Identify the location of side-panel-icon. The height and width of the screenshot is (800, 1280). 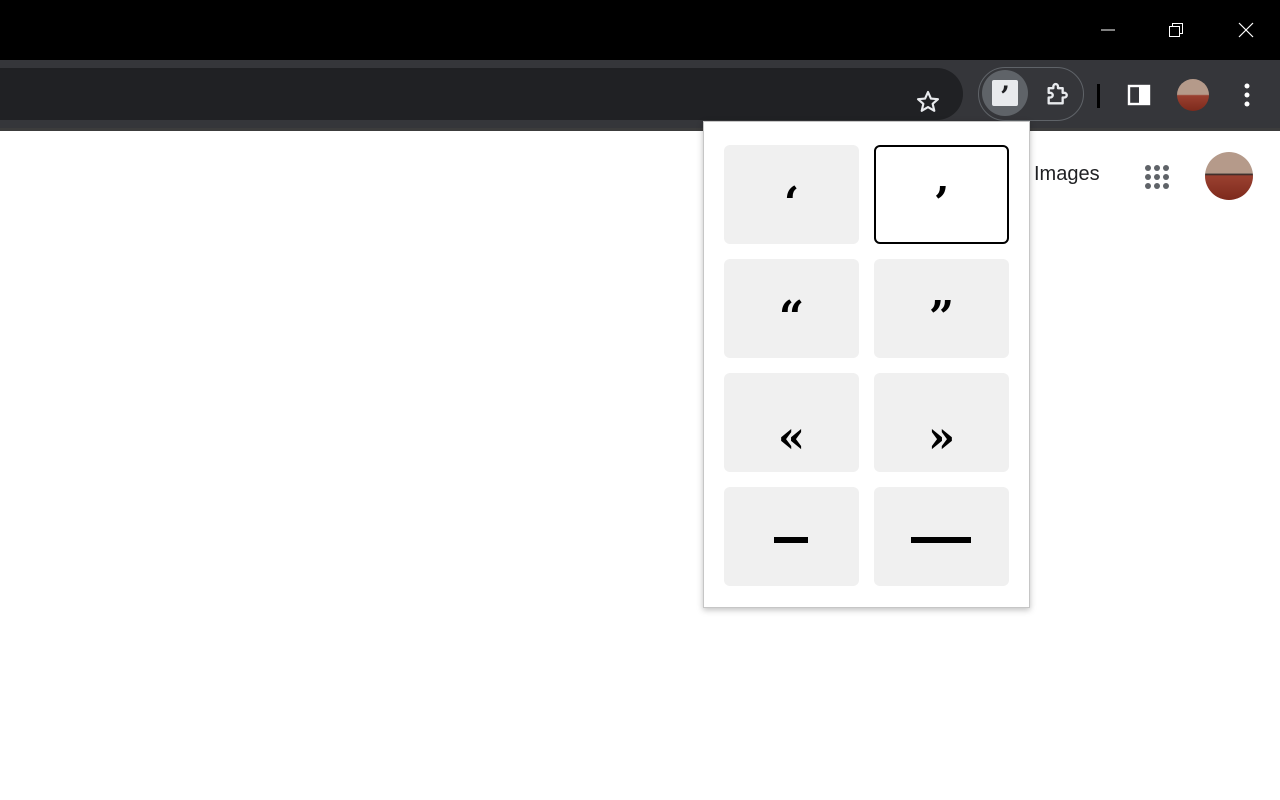
(1139, 95).